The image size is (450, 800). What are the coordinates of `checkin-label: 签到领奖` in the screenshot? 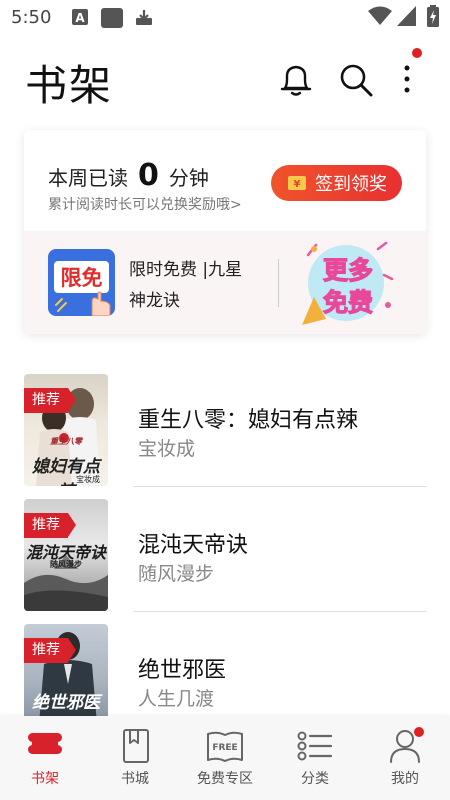 It's located at (351, 184).